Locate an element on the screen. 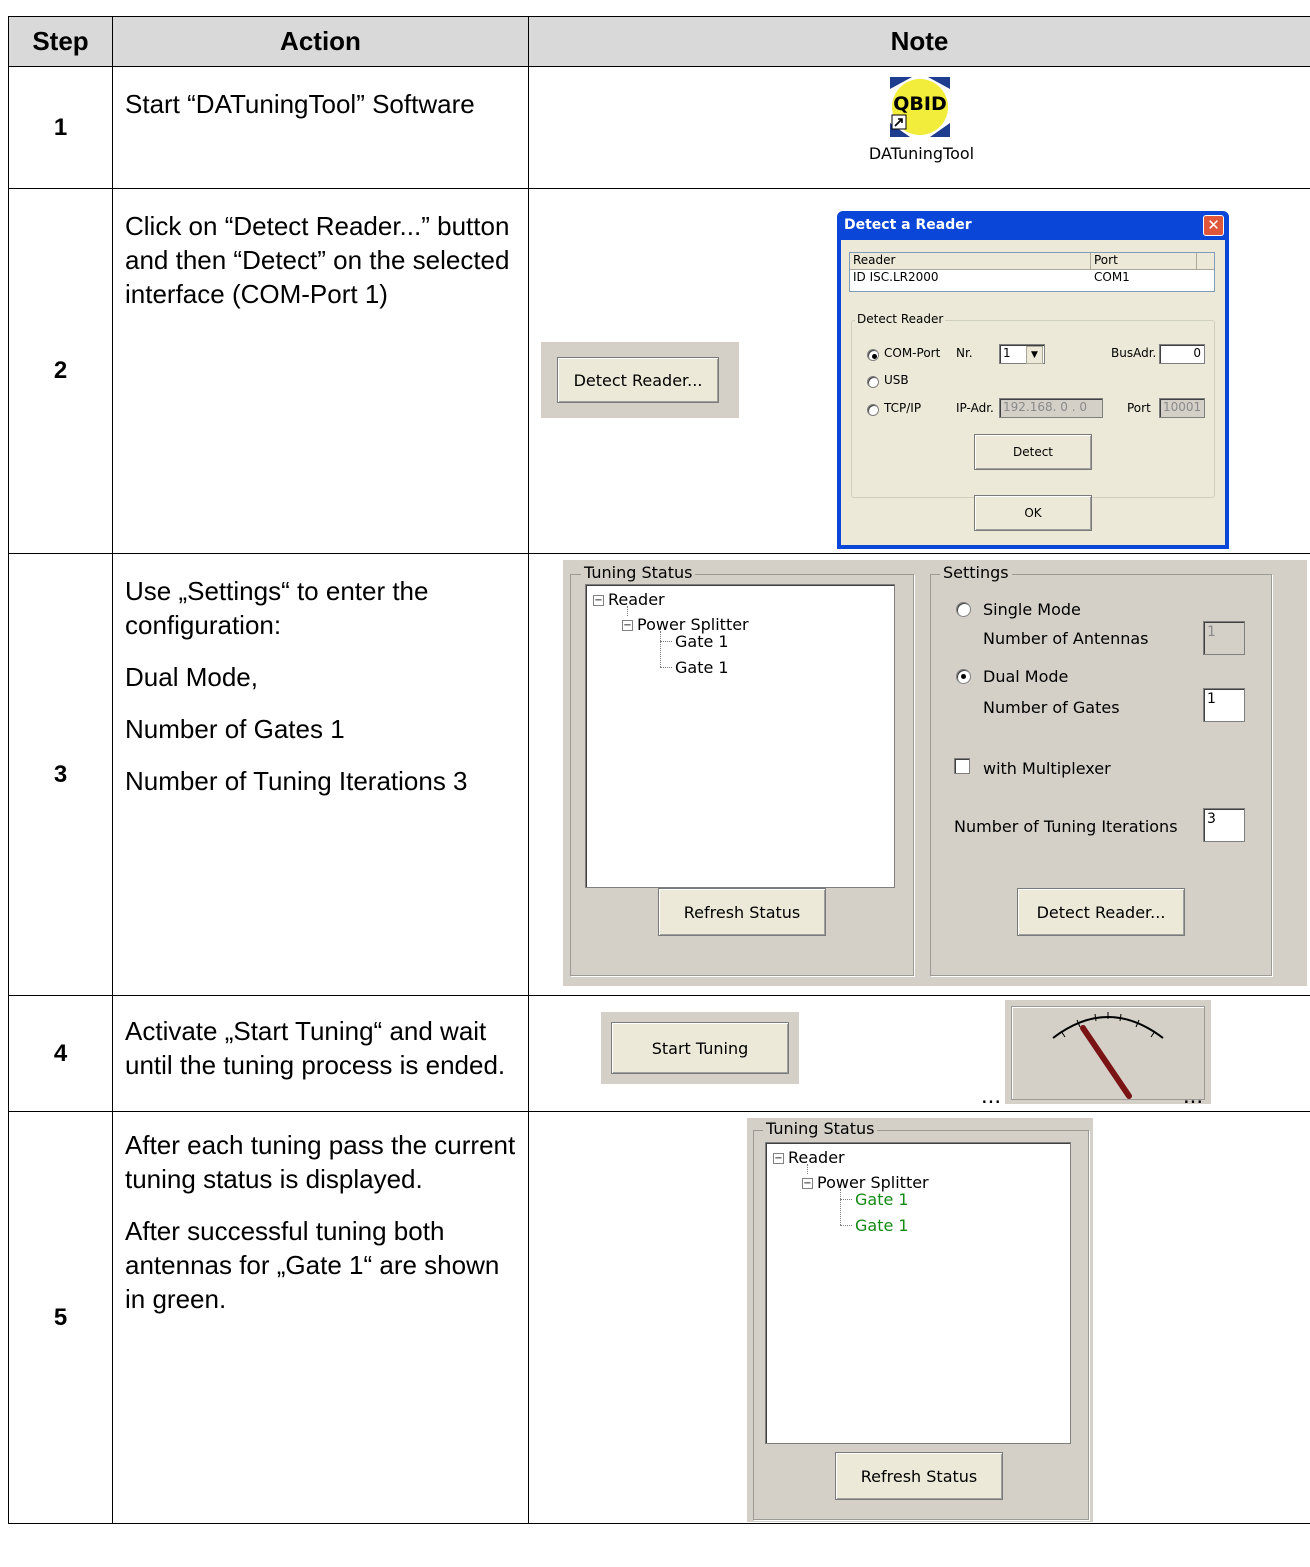 The width and height of the screenshot is (1310, 1567). action-text: Start “DATuningTool” Software is located at coordinates (300, 104).